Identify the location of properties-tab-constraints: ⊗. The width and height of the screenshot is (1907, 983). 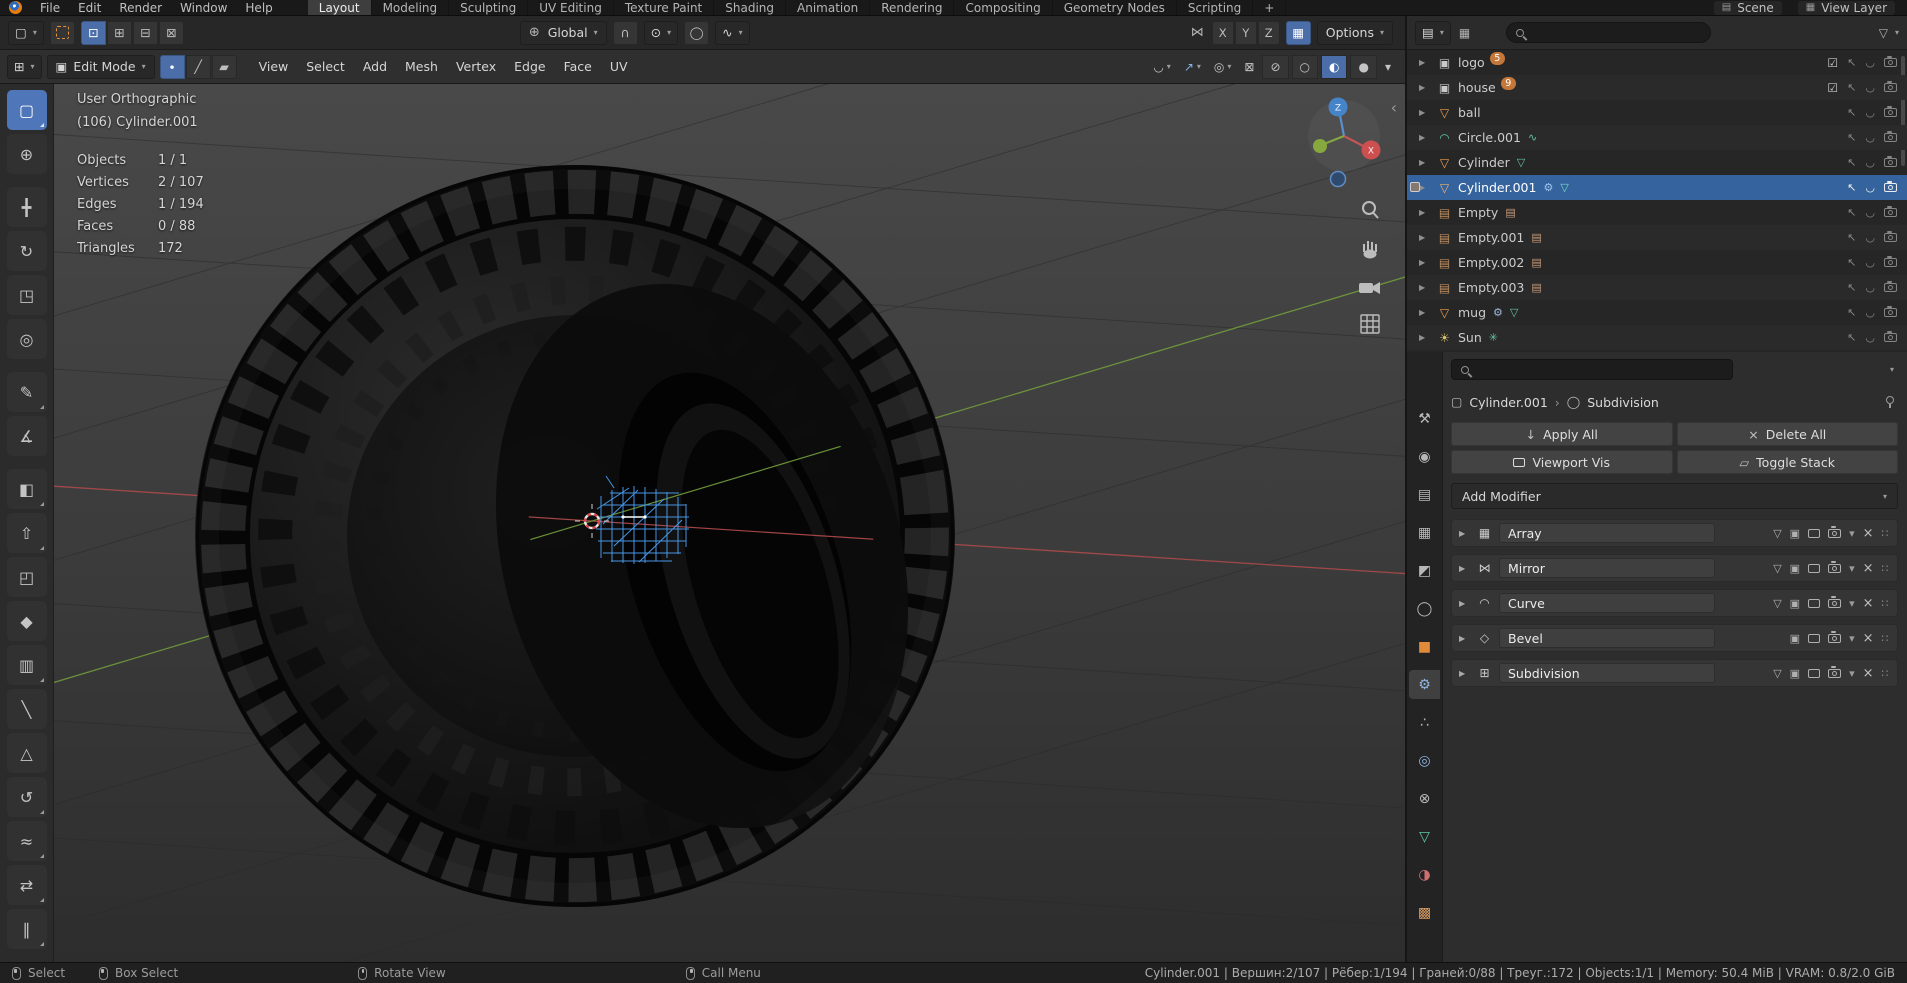
(1424, 798).